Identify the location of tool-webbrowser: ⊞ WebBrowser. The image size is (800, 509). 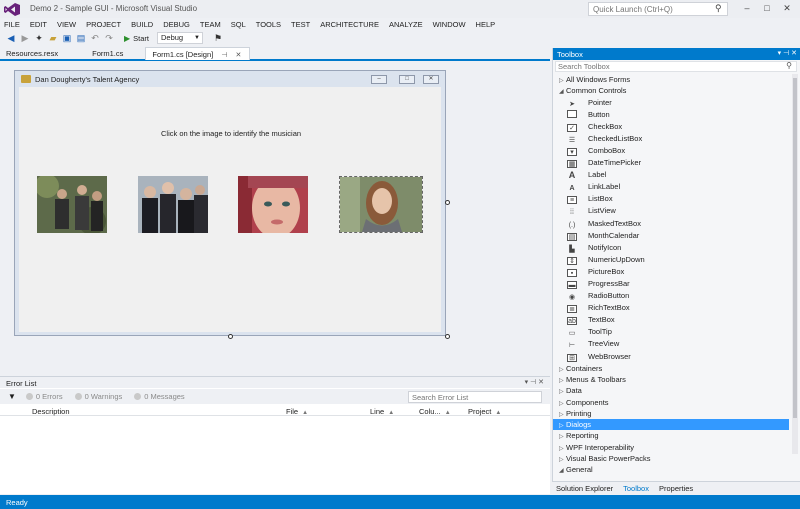
(671, 357).